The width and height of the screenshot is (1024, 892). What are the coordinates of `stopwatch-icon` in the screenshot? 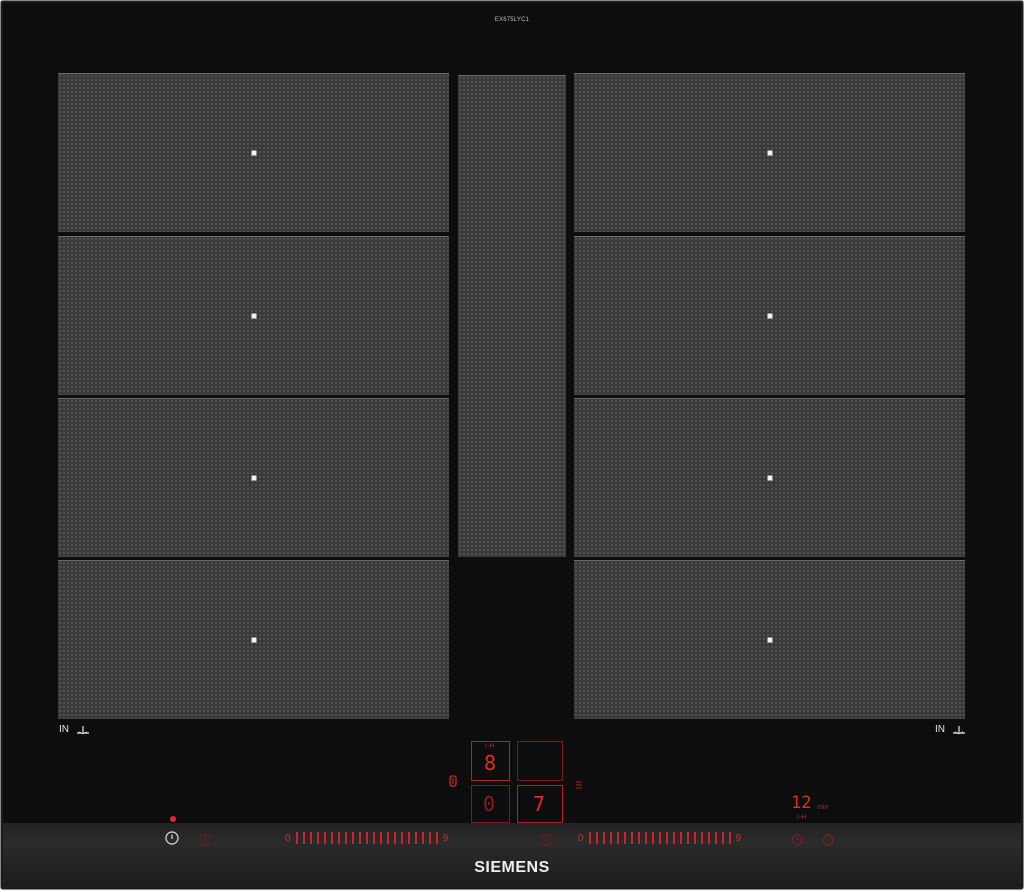 It's located at (828, 840).